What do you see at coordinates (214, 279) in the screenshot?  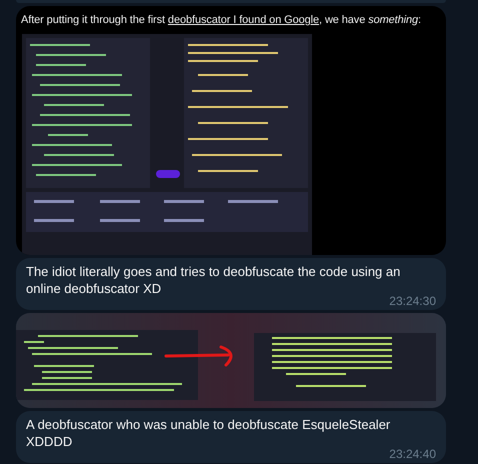 I see `message-text: The idiot literally goes and tries to deobfuscate the code using an online deobfuscator XD` at bounding box center [214, 279].